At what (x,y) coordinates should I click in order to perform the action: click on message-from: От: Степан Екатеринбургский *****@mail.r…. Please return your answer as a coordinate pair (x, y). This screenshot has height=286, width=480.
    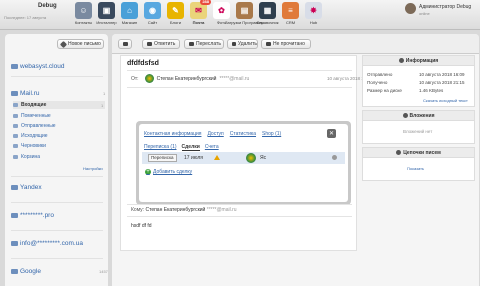
    Looking at the image, I should click on (252, 78).